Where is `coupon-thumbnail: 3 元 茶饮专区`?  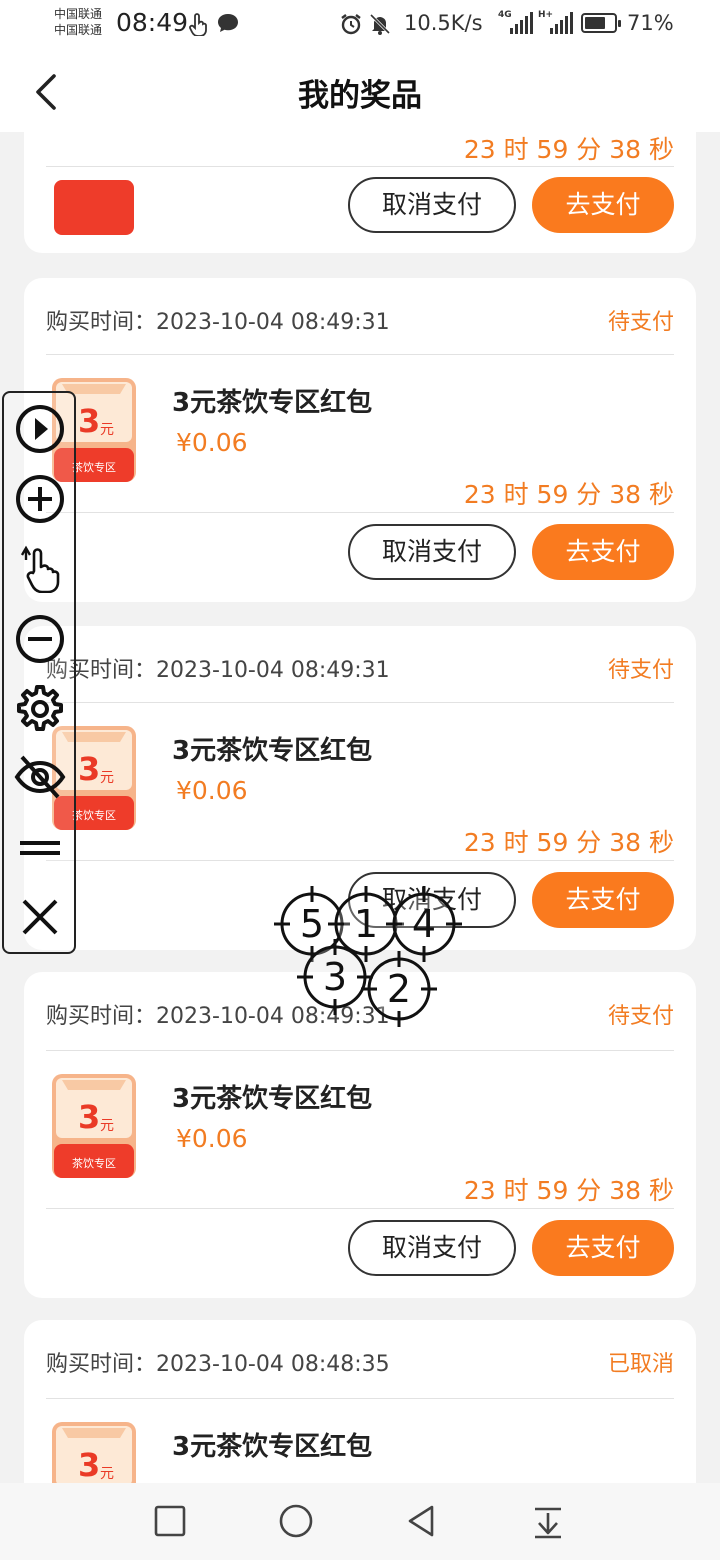 coupon-thumbnail: 3 元 茶饮专区 is located at coordinates (94, 1126).